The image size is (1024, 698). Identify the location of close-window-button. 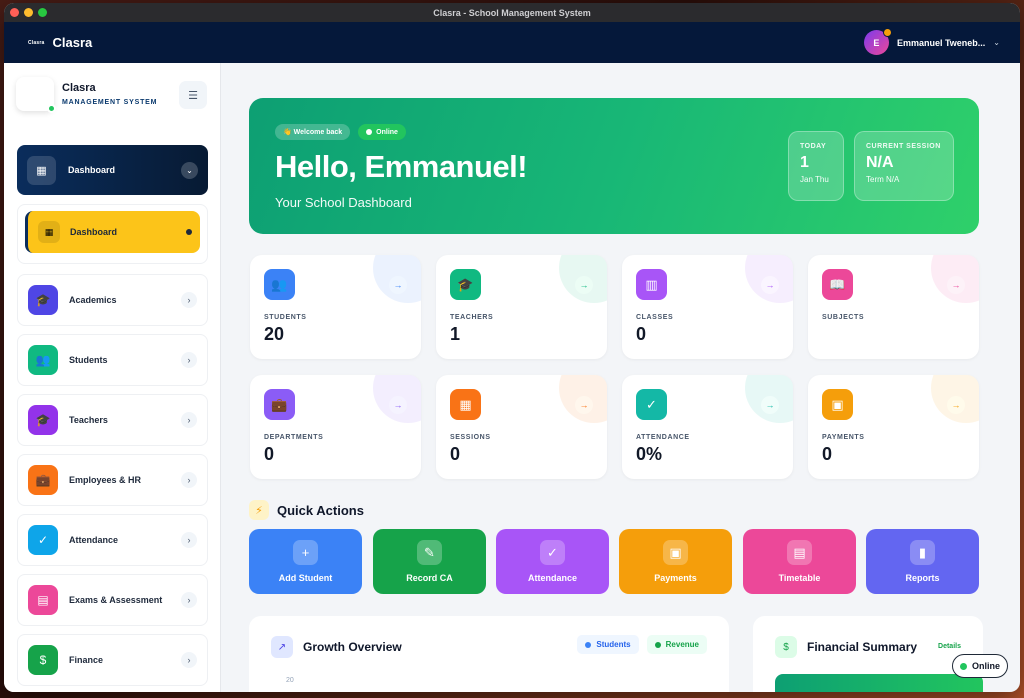
(14, 12).